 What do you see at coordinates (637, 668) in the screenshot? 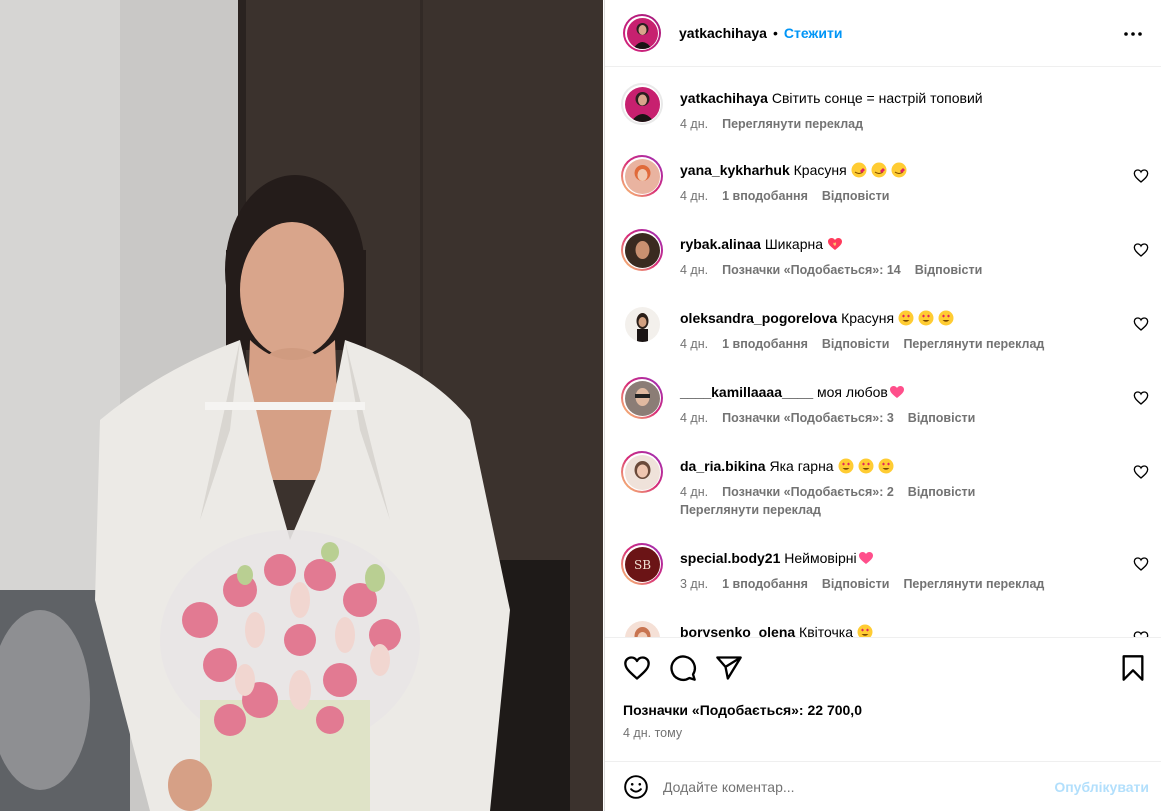
I see `like-heart-icon` at bounding box center [637, 668].